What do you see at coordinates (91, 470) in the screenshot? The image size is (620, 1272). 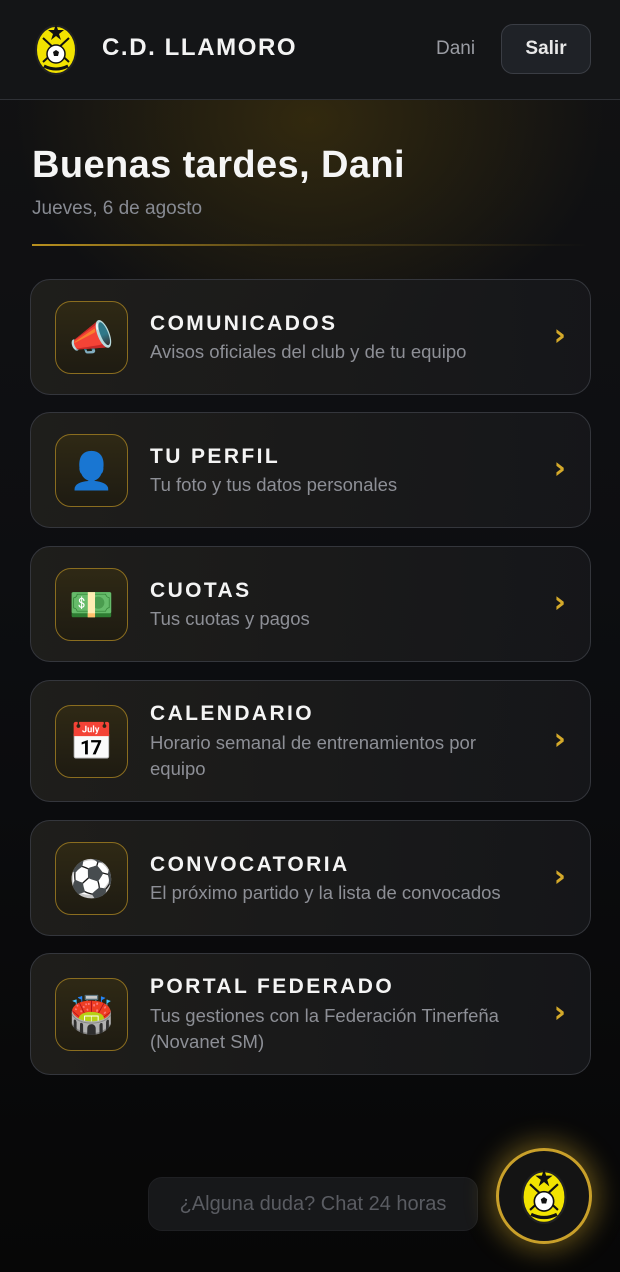 I see `user-icon: 👤` at bounding box center [91, 470].